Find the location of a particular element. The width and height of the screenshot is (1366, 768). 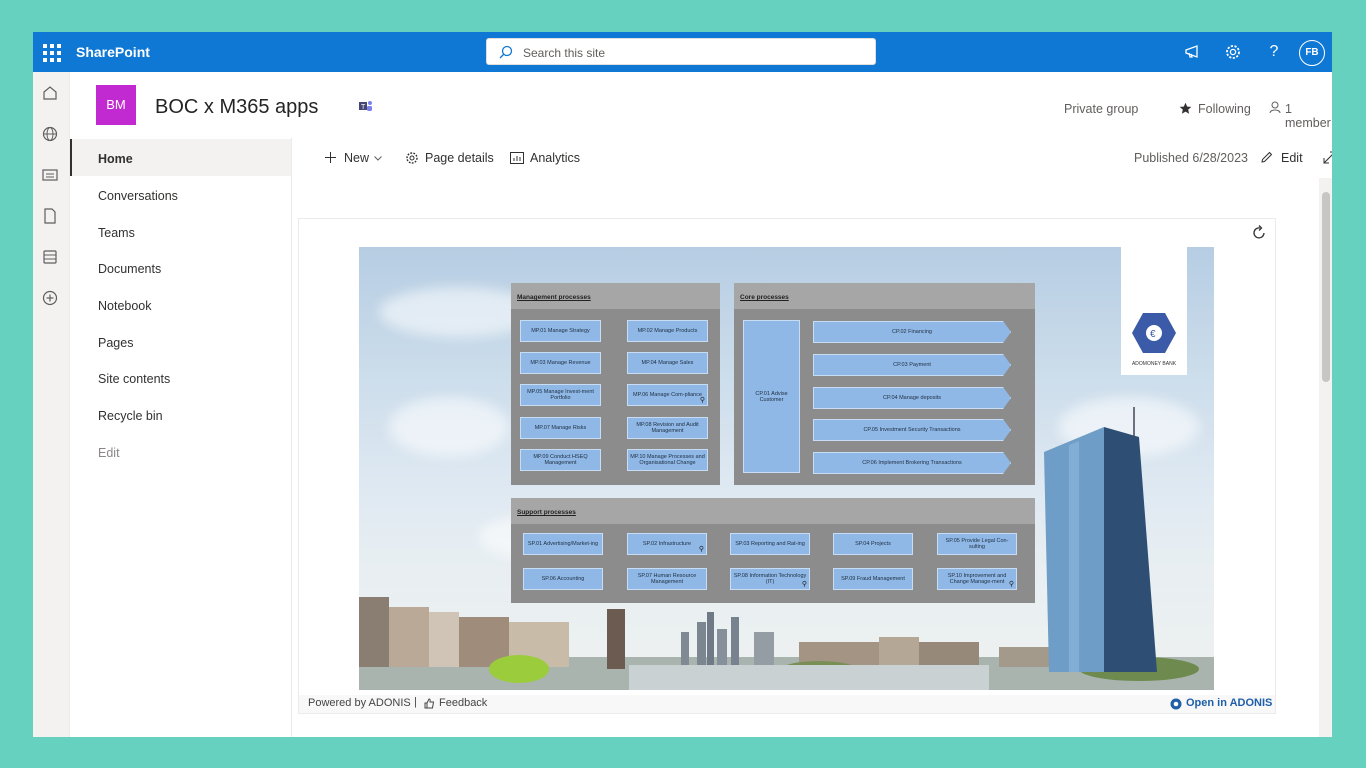

sharepoint-brand: SharePoint is located at coordinates (113, 52).